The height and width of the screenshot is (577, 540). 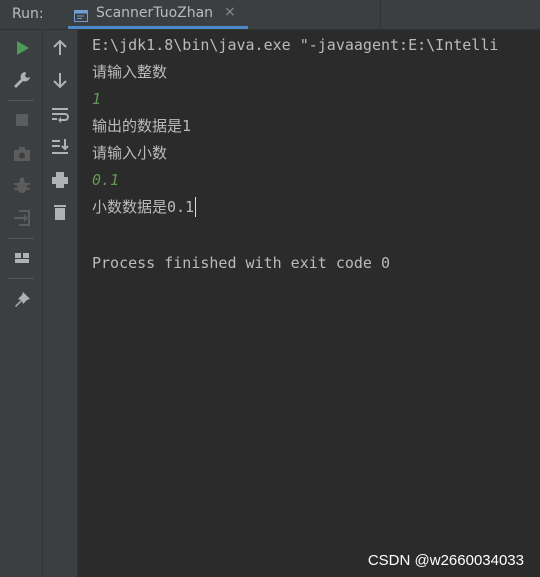 I want to click on text-caret, so click(x=196, y=207).